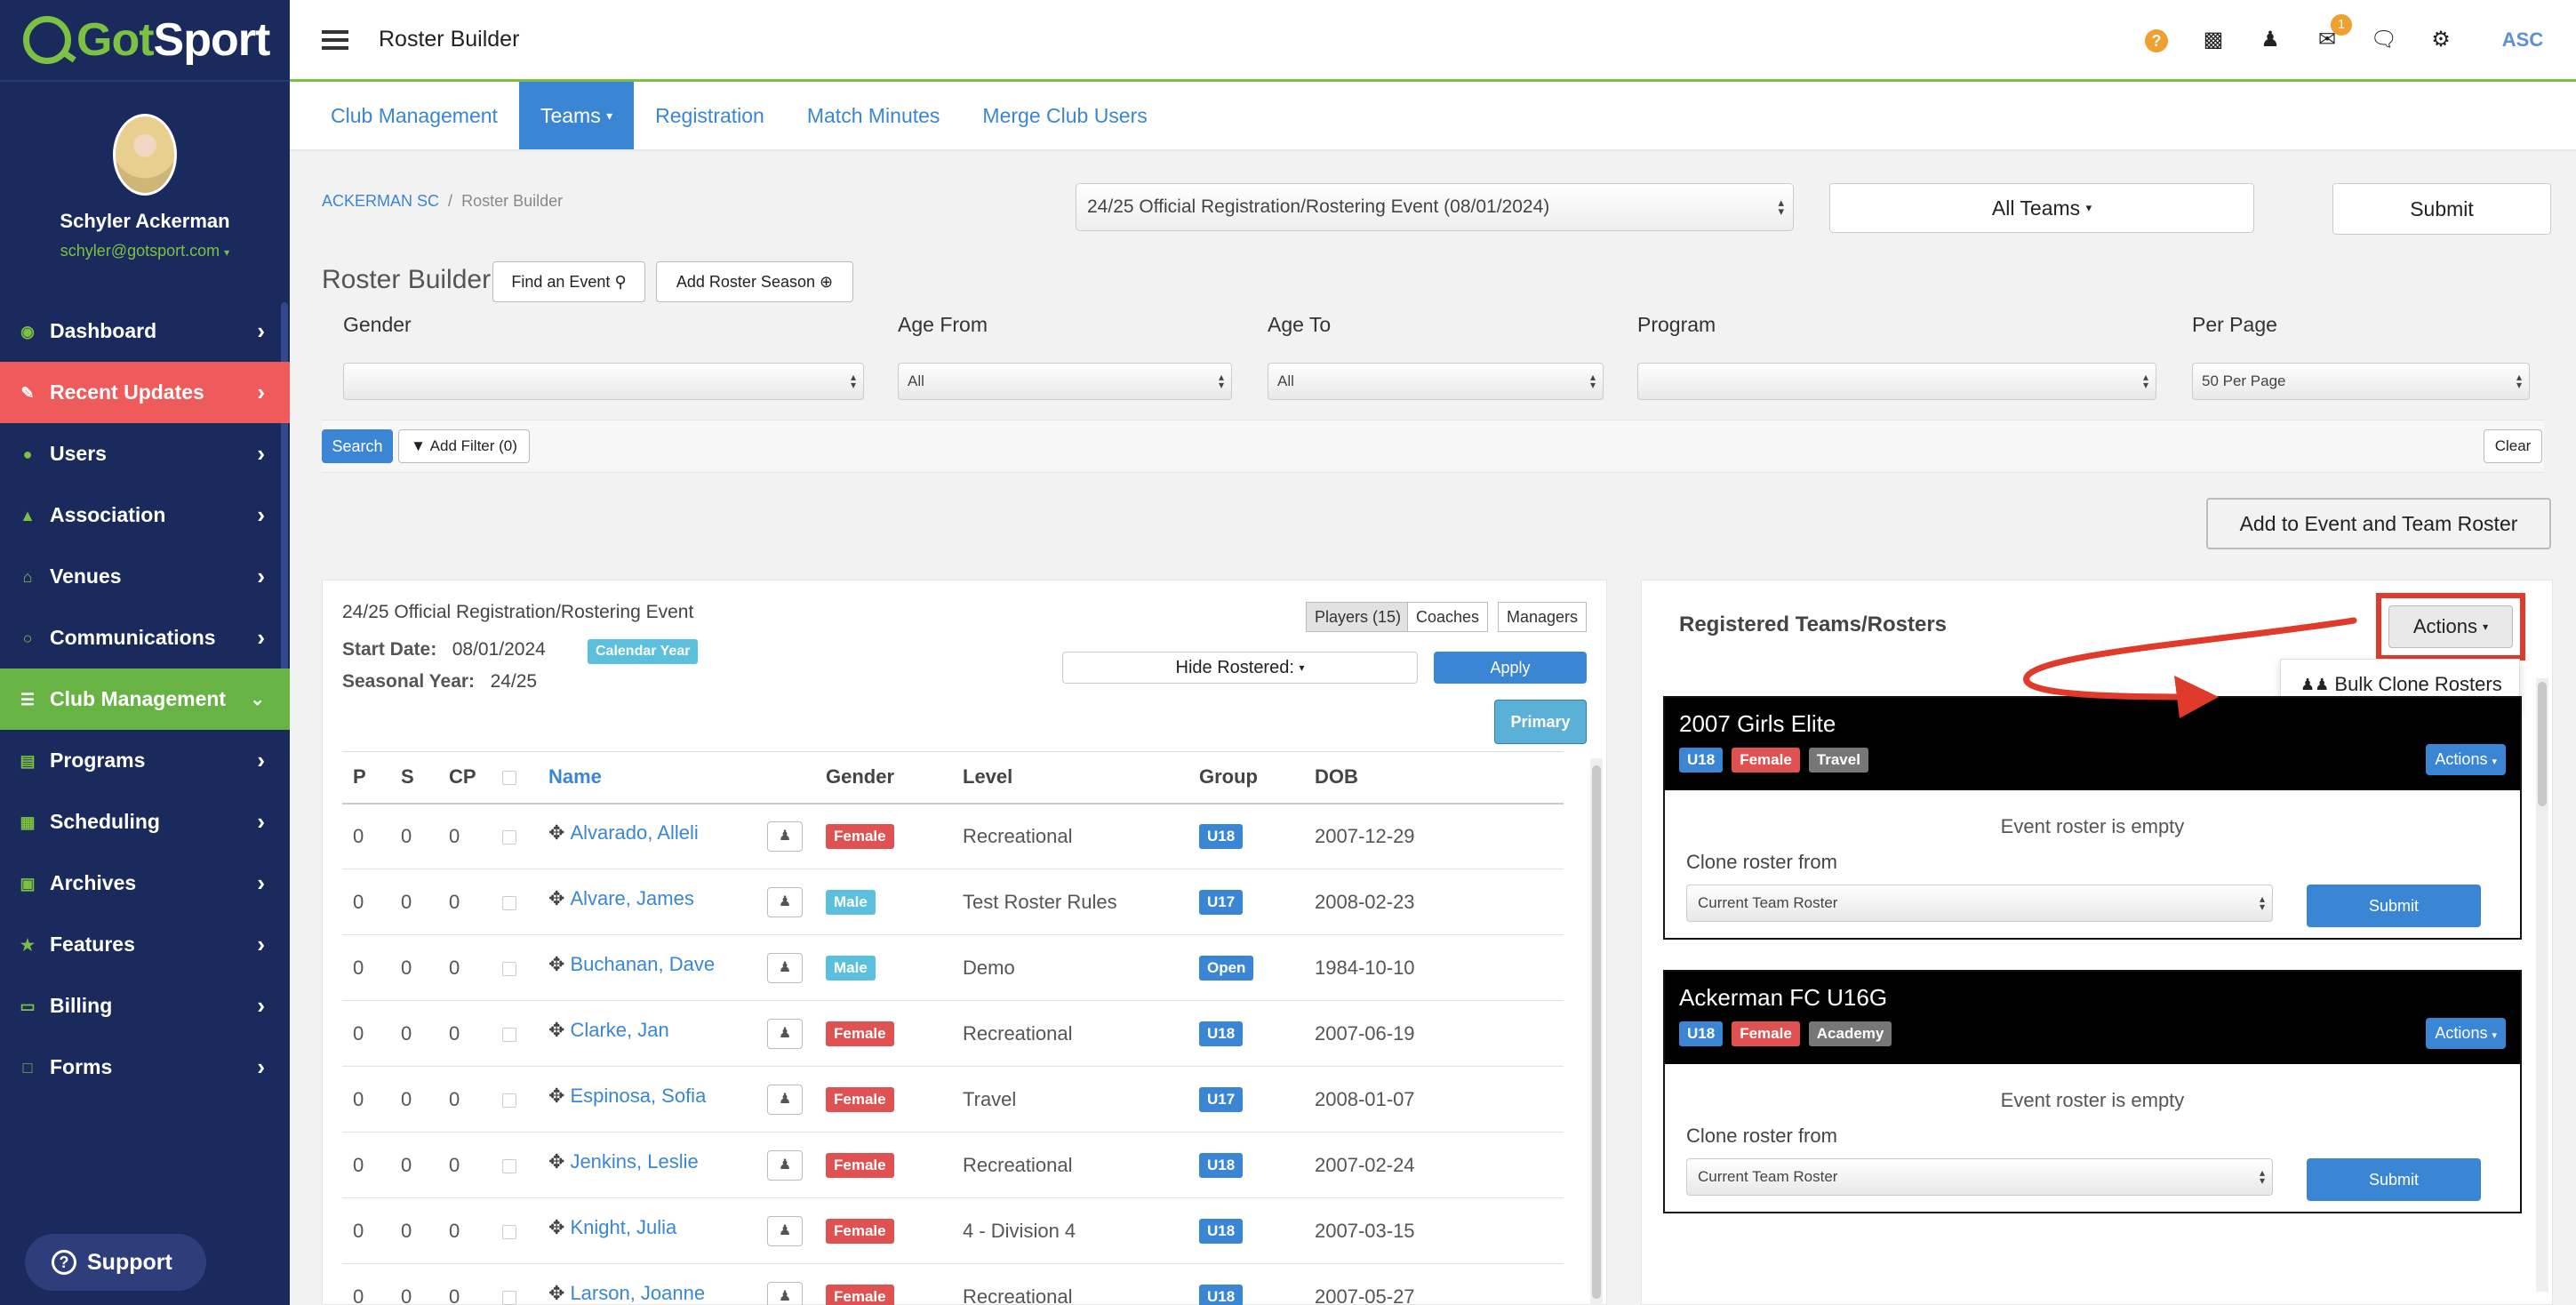 The width and height of the screenshot is (2576, 1305). I want to click on player-name-link: Alvarado, Alleli, so click(634, 833).